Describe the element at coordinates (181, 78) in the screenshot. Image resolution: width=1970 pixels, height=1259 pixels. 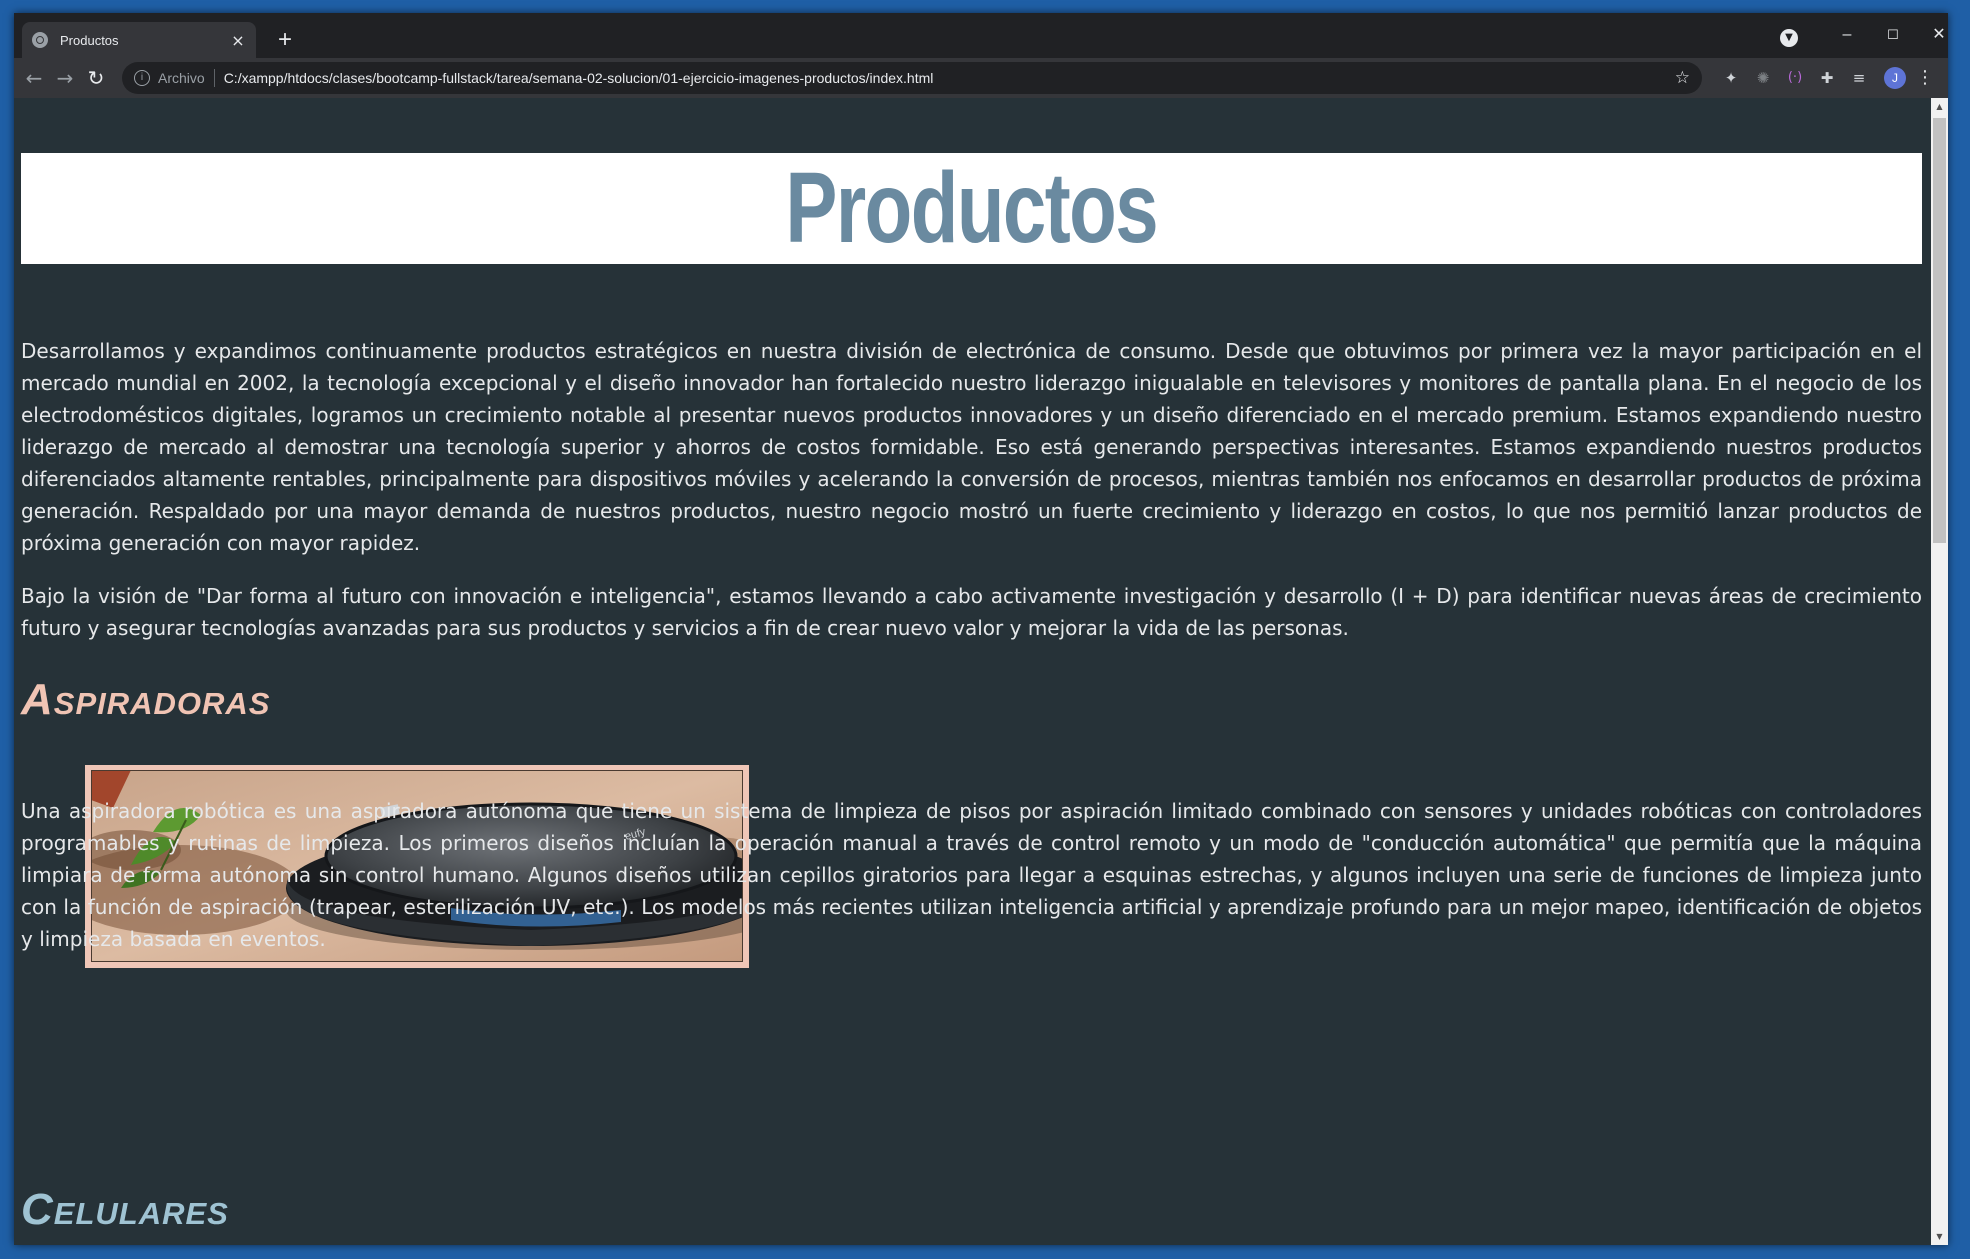
I see `security-label: Archivo` at that location.